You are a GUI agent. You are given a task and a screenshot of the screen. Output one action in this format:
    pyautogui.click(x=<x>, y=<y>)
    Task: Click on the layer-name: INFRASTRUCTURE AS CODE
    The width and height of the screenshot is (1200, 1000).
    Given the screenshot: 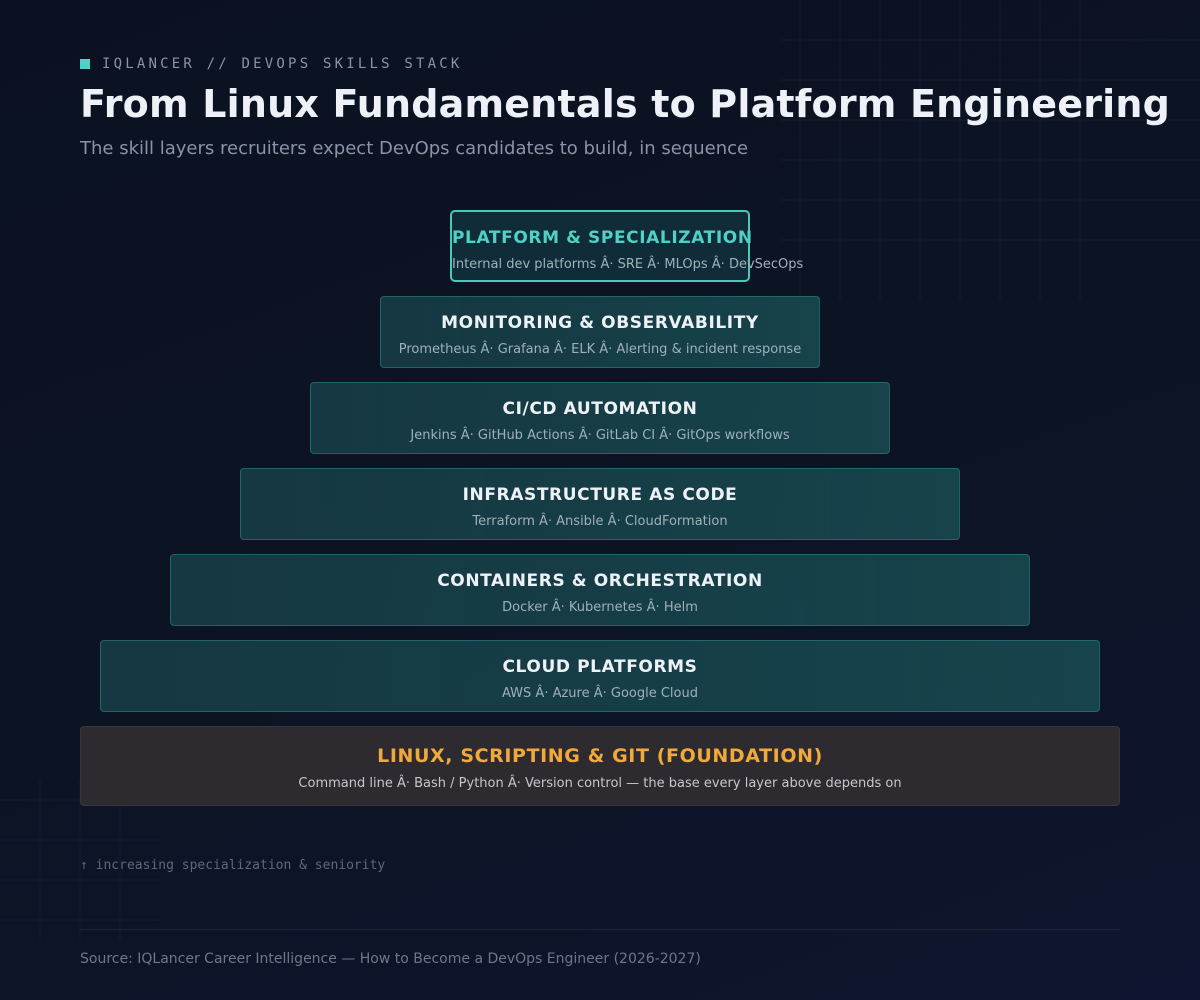 What is the action you would take?
    pyautogui.click(x=600, y=495)
    